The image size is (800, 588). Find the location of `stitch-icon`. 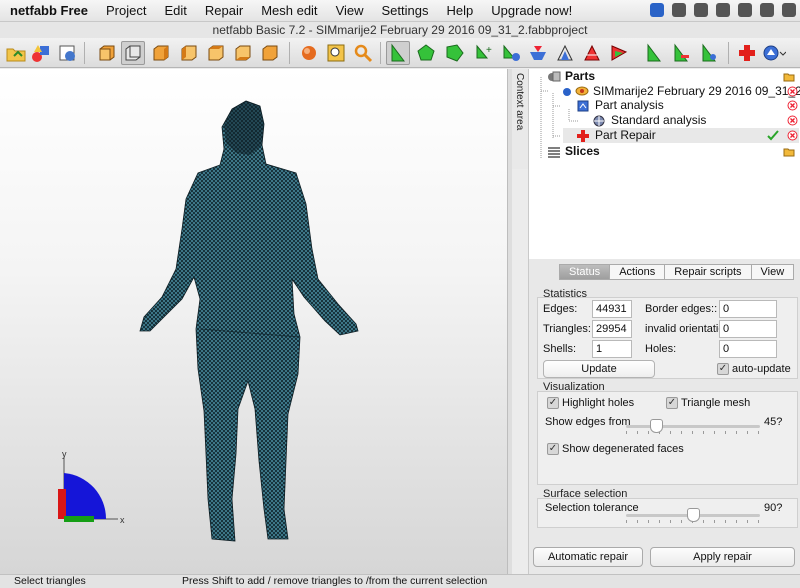

stitch-icon is located at coordinates (619, 53).